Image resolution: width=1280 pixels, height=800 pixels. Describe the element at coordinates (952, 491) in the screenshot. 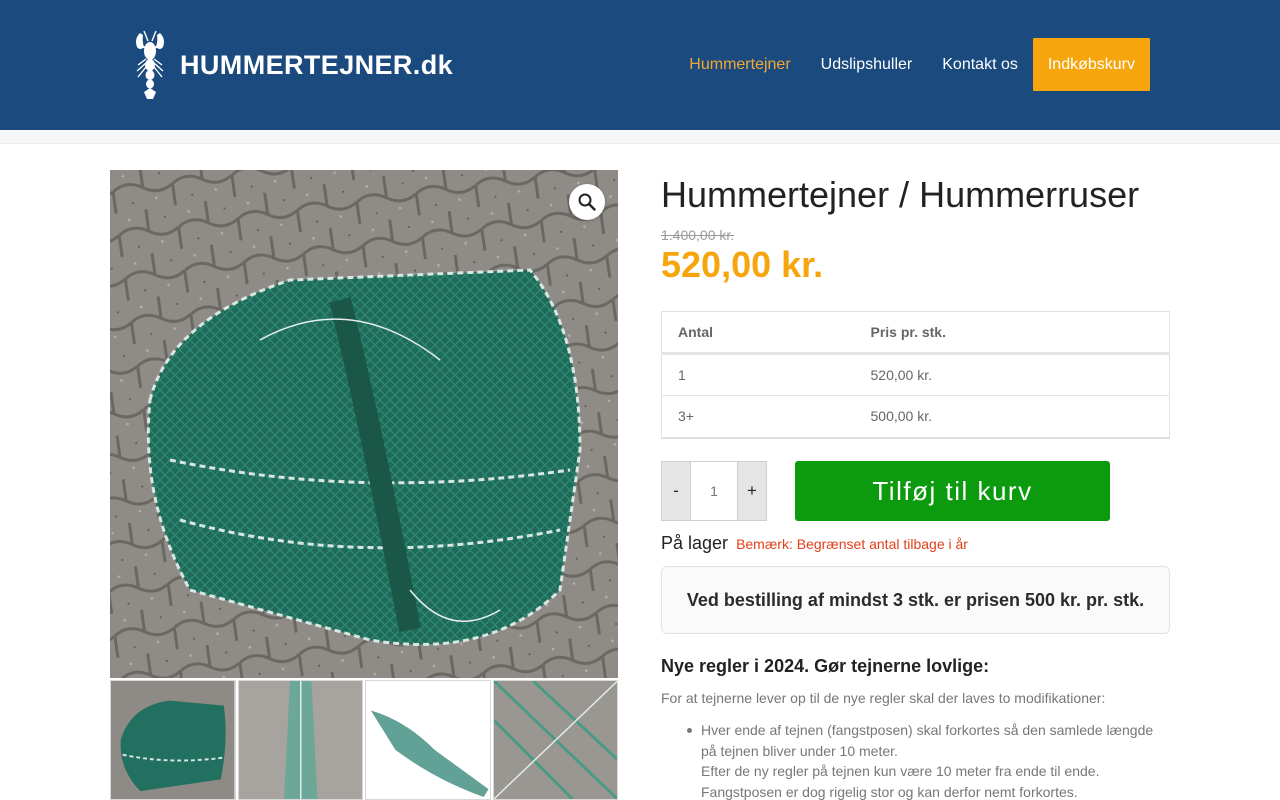

I see `add-to-cart-button: Tilføj til kurv` at that location.